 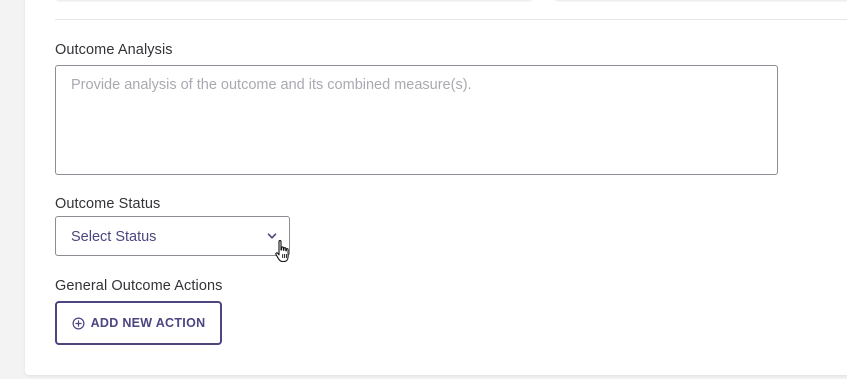 I want to click on outcome-status-selected-value: Select Status, so click(x=114, y=237).